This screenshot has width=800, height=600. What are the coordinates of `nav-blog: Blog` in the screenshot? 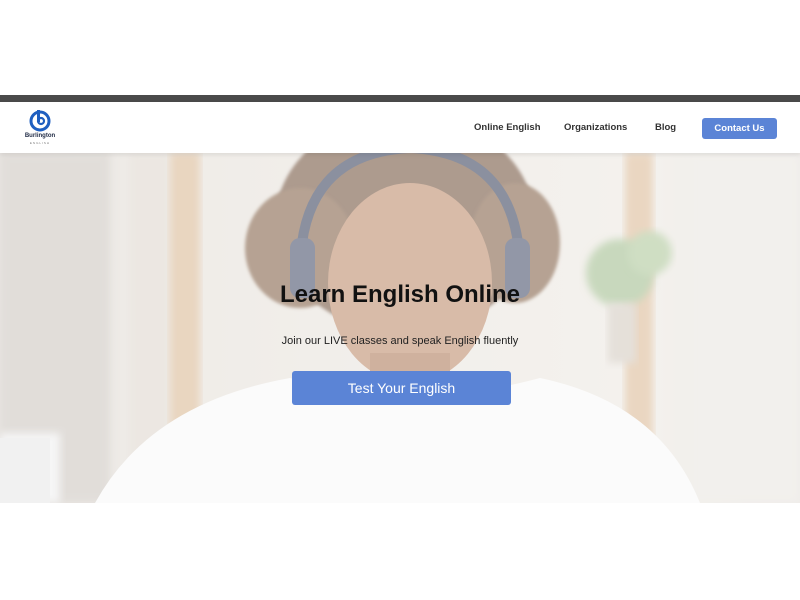 It's located at (665, 127).